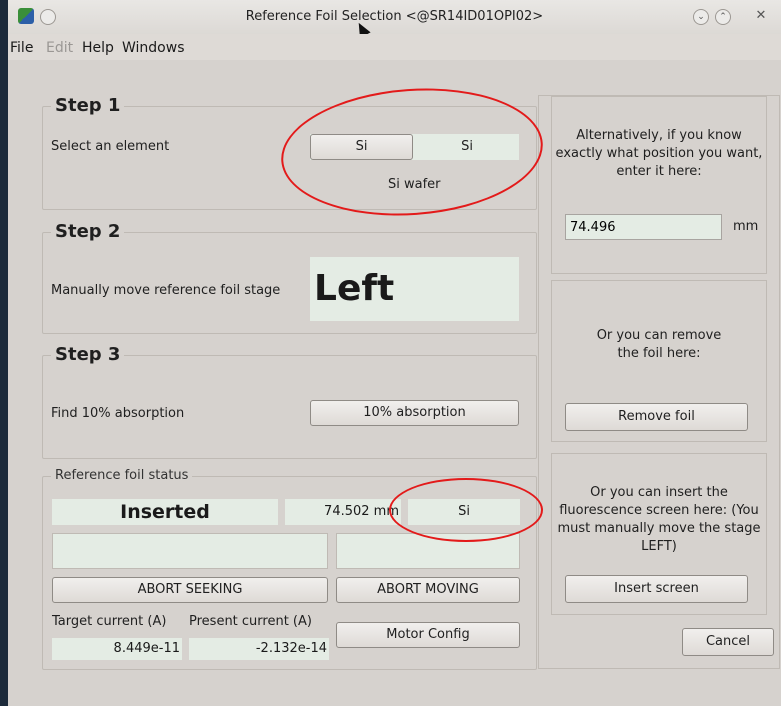 The image size is (781, 706). Describe the element at coordinates (117, 649) in the screenshot. I see `target-current-value: 8.449e-11` at that location.